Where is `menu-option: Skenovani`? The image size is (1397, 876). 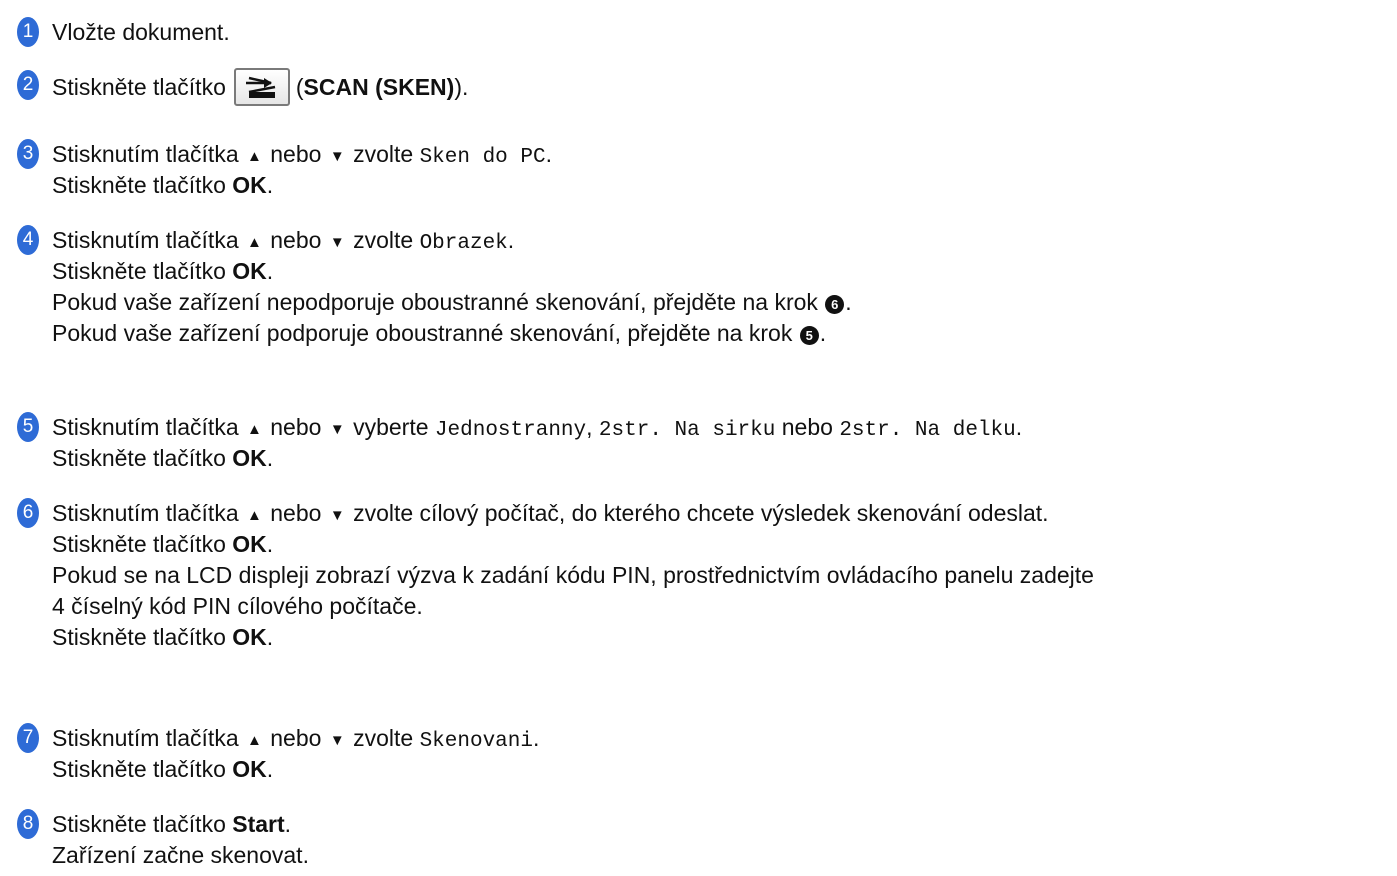 menu-option: Skenovani is located at coordinates (476, 741).